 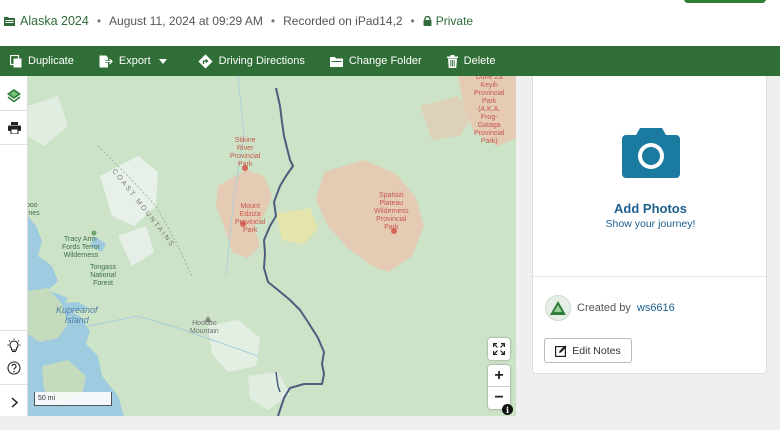 What do you see at coordinates (51, 61) in the screenshot?
I see `duplicate-label: Duplicate` at bounding box center [51, 61].